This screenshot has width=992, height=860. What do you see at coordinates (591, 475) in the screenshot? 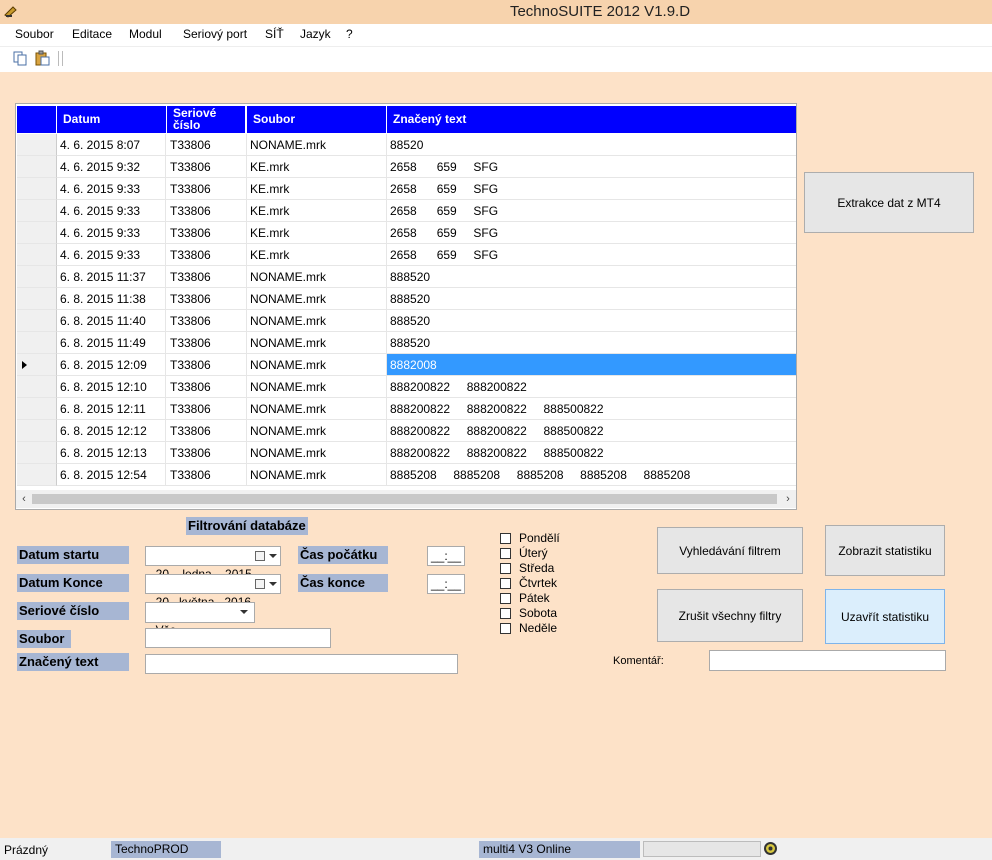
I see `cell-marked-text: 8885208 8885208 8885208 8885208 8885208` at bounding box center [591, 475].